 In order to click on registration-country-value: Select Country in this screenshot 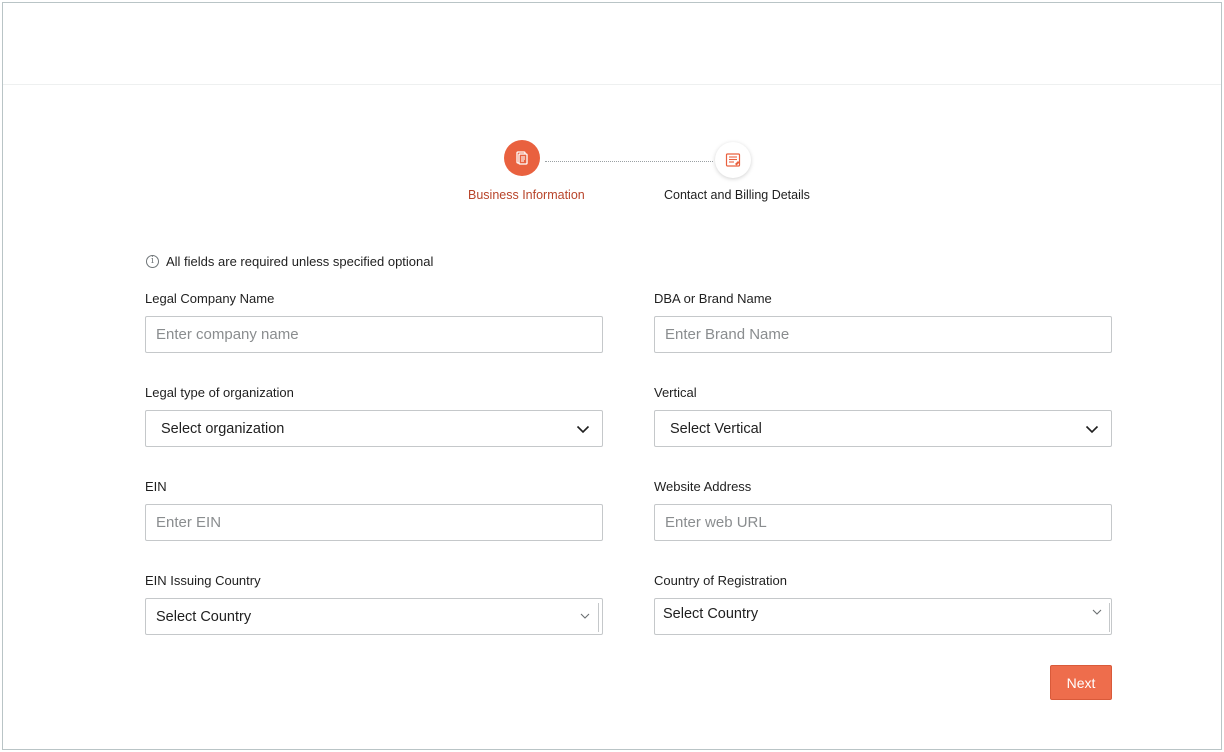, I will do `click(711, 614)`.